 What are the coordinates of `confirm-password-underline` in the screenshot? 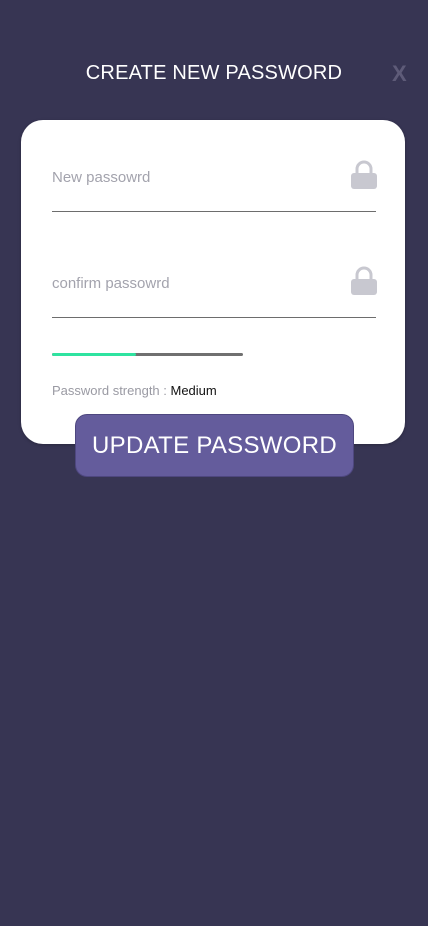 It's located at (214, 317).